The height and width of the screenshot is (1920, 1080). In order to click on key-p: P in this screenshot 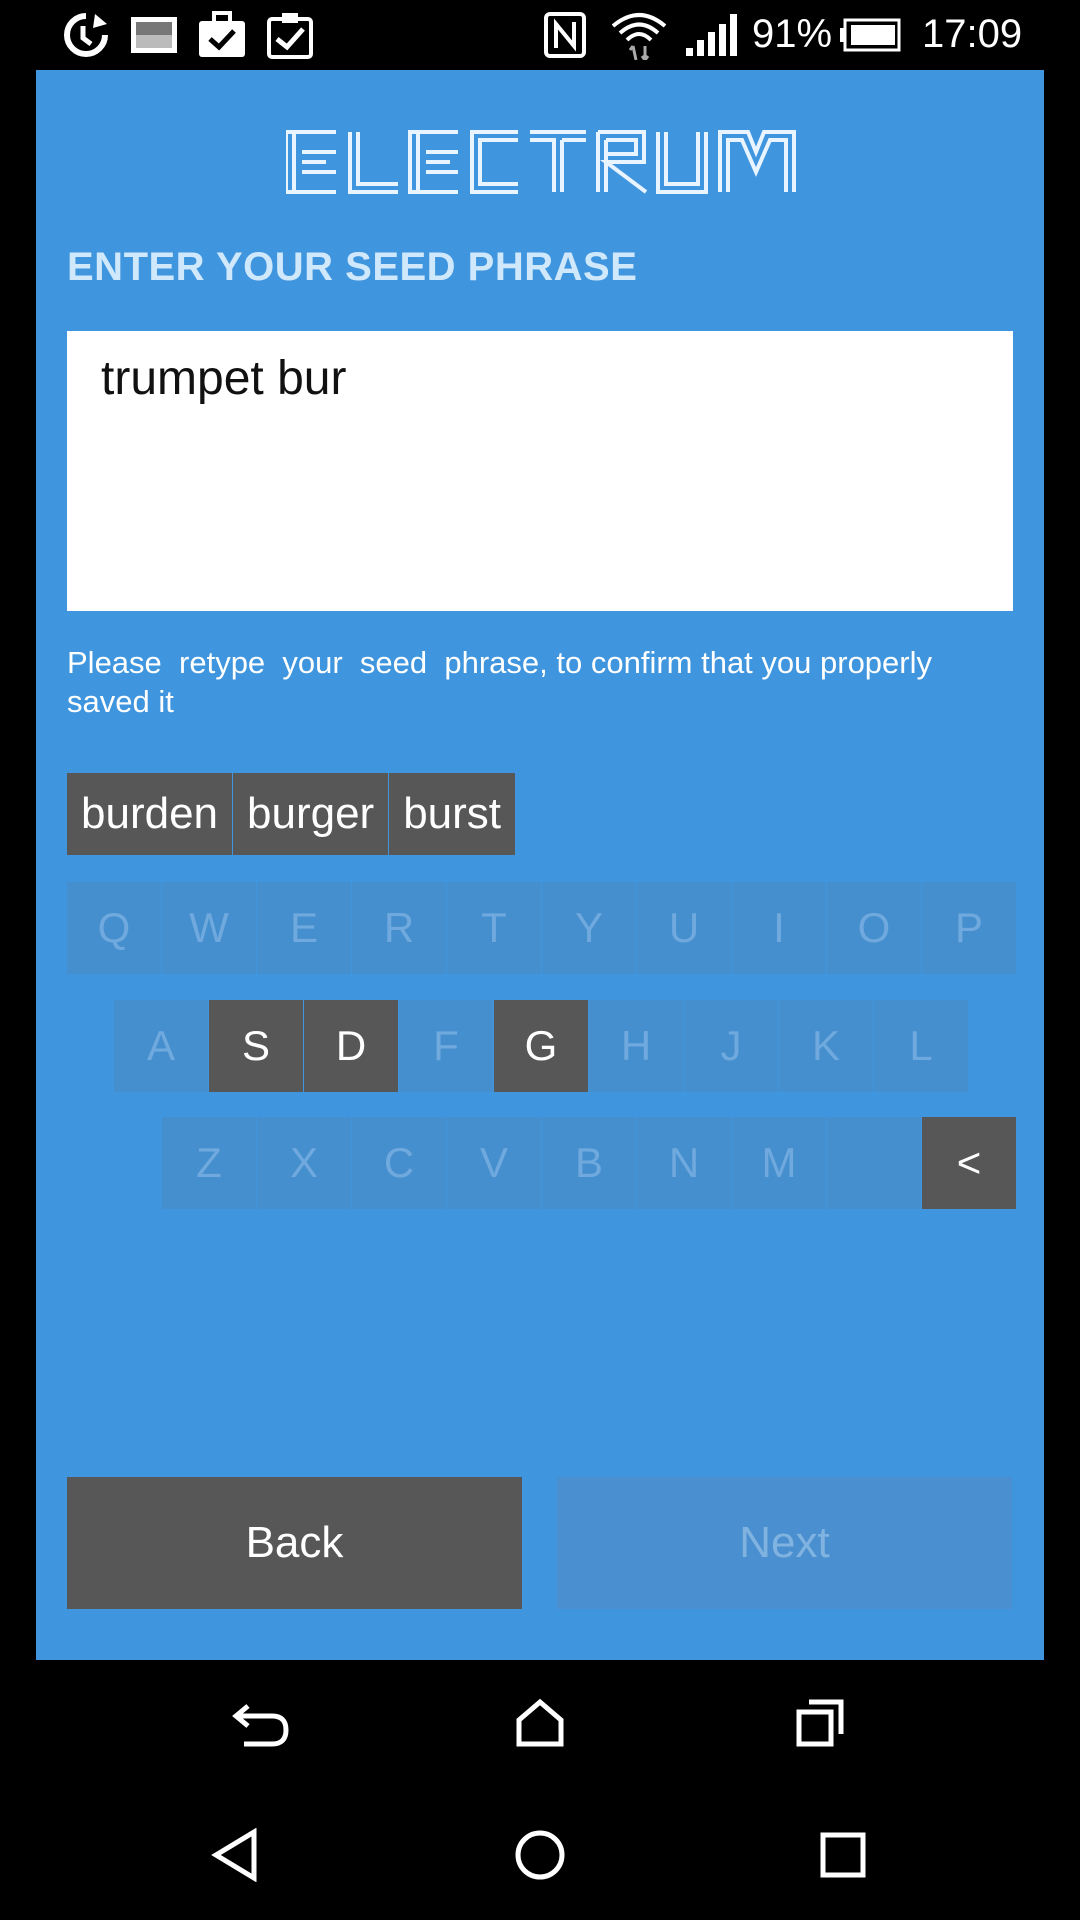, I will do `click(969, 928)`.